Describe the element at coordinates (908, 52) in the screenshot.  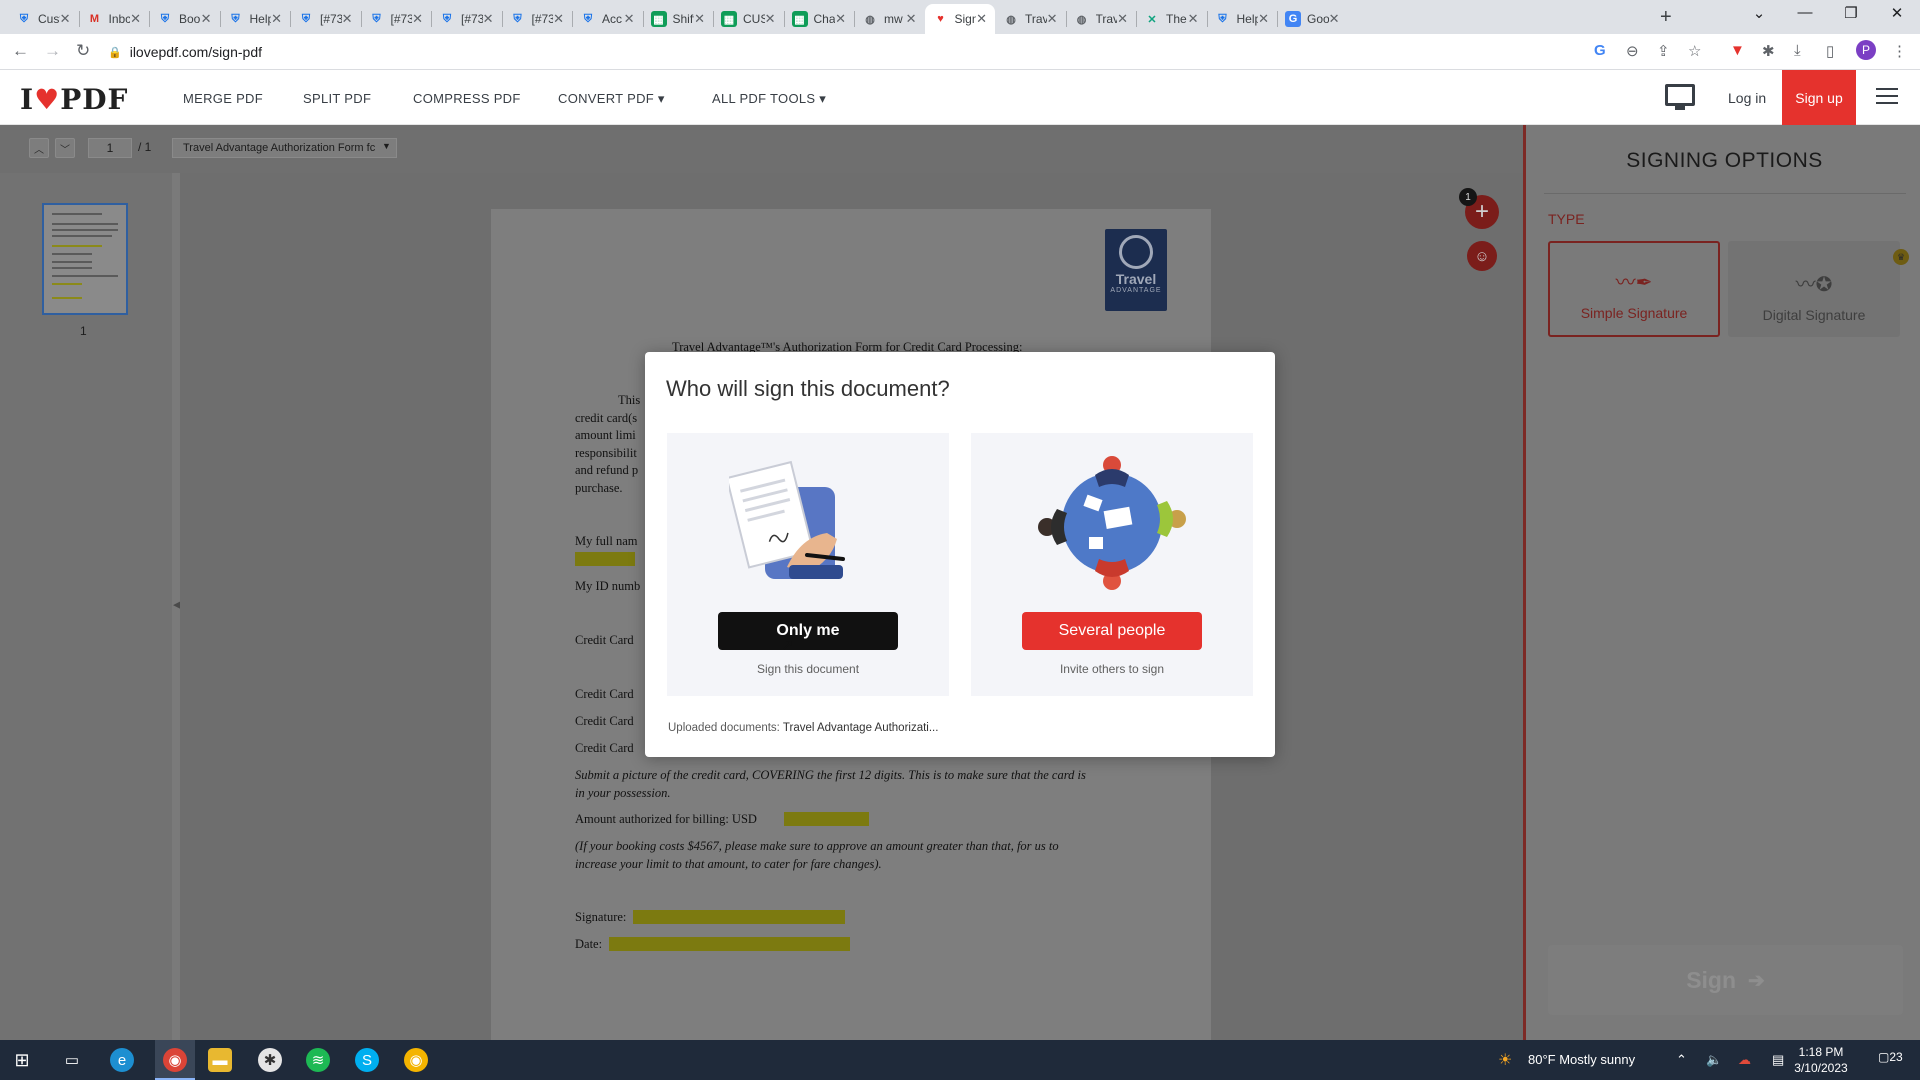
I see `address-bar: 🔒 ilovepdf.com/sign-pdf` at that location.